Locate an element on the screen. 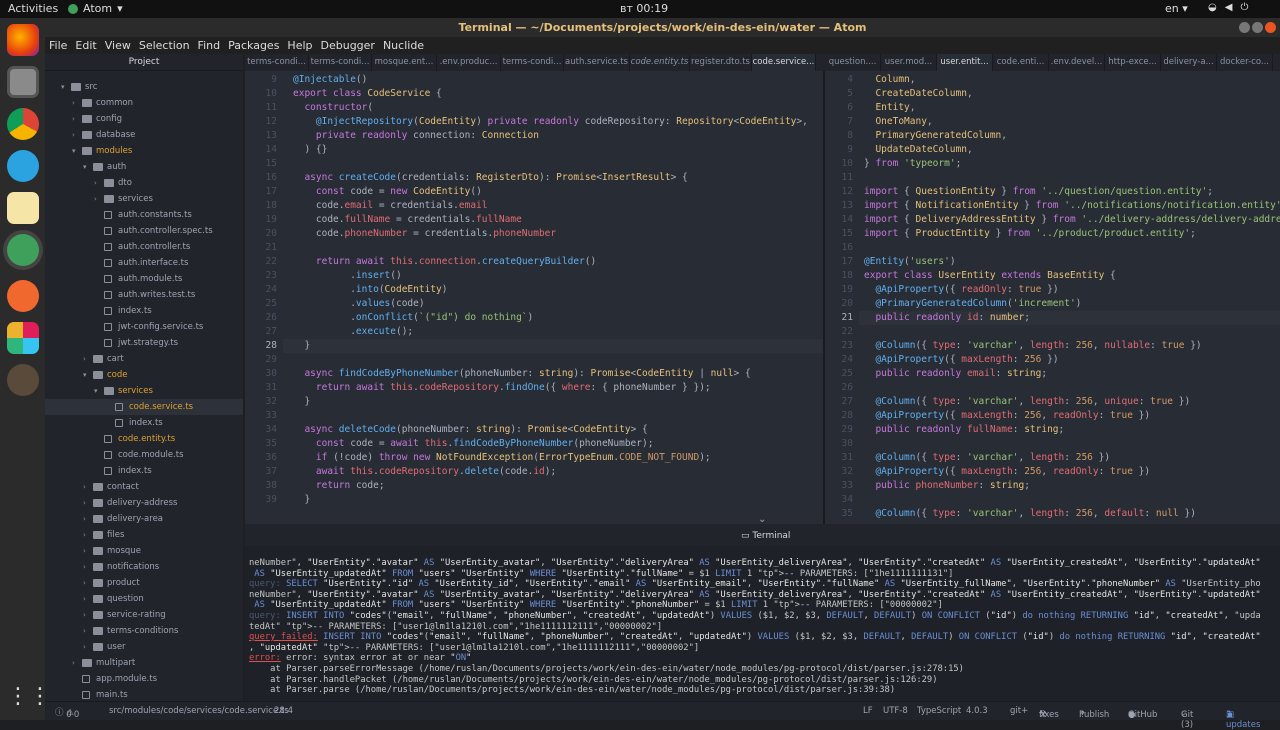 The width and height of the screenshot is (1280, 730). menu-item-edit: Edit is located at coordinates (85, 45).